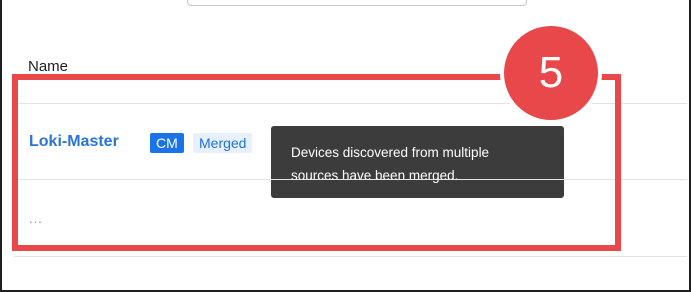 This screenshot has height=292, width=691. What do you see at coordinates (48, 66) in the screenshot?
I see `name-column-header: Name` at bounding box center [48, 66].